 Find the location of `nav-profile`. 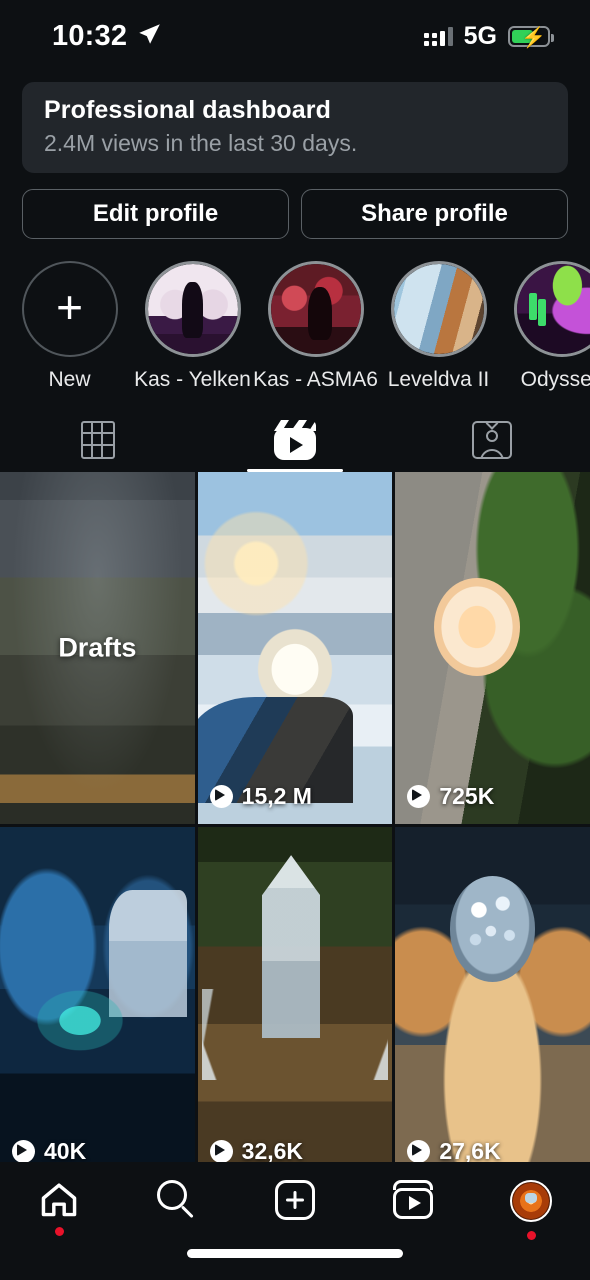

nav-profile is located at coordinates (531, 1210).